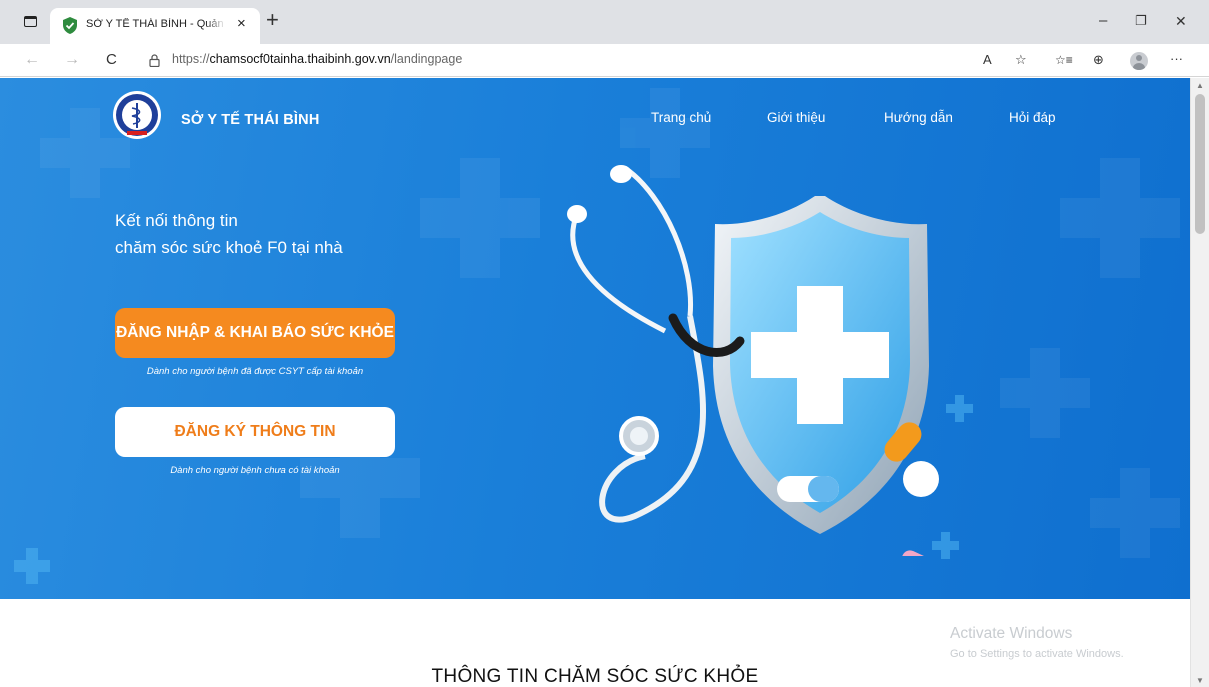  What do you see at coordinates (300, 59) in the screenshot?
I see `url-host: chamsocf0tainha.thaibinh.gov.vn` at bounding box center [300, 59].